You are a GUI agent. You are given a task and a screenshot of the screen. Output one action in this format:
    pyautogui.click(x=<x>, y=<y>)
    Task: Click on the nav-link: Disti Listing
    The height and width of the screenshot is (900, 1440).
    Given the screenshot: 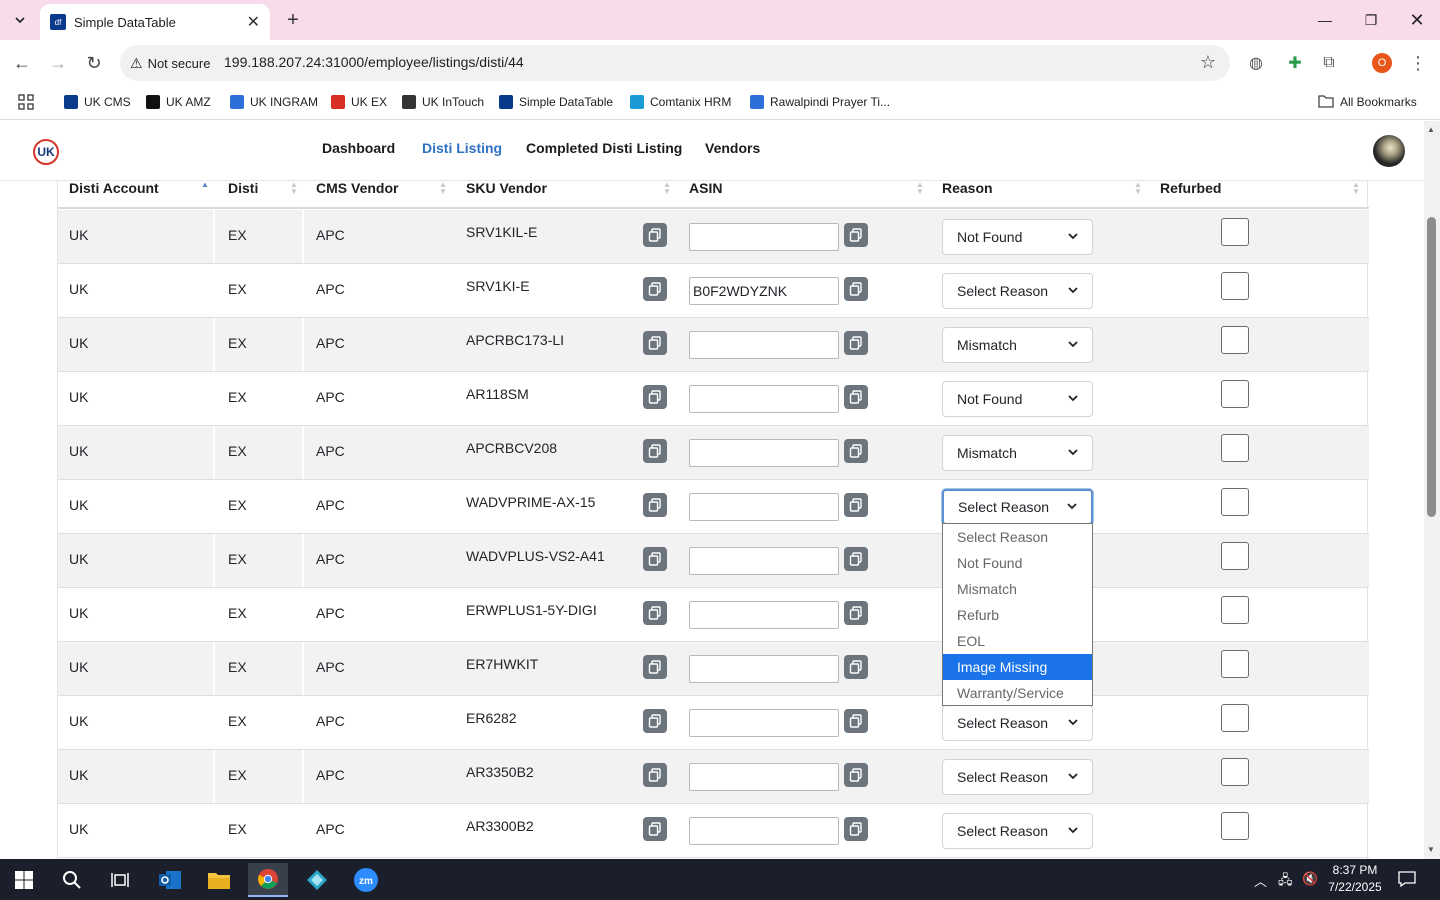 What is the action you would take?
    pyautogui.click(x=462, y=148)
    